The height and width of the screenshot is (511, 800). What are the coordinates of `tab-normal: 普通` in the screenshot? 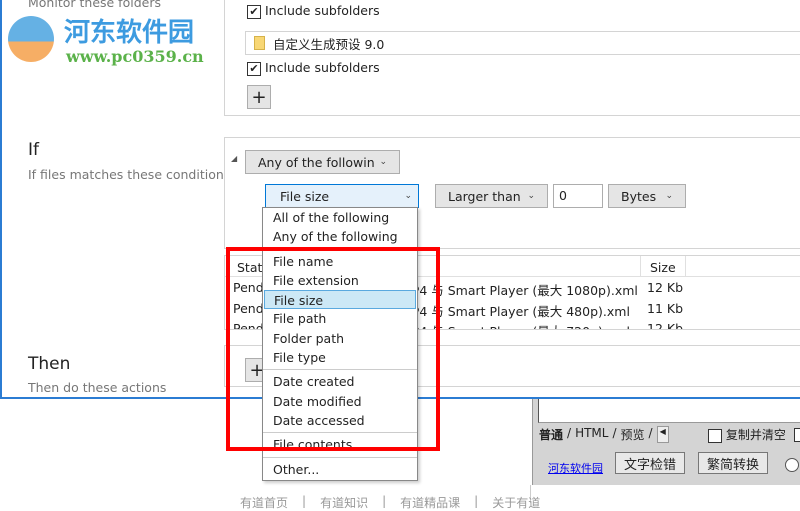 It's located at (551, 434).